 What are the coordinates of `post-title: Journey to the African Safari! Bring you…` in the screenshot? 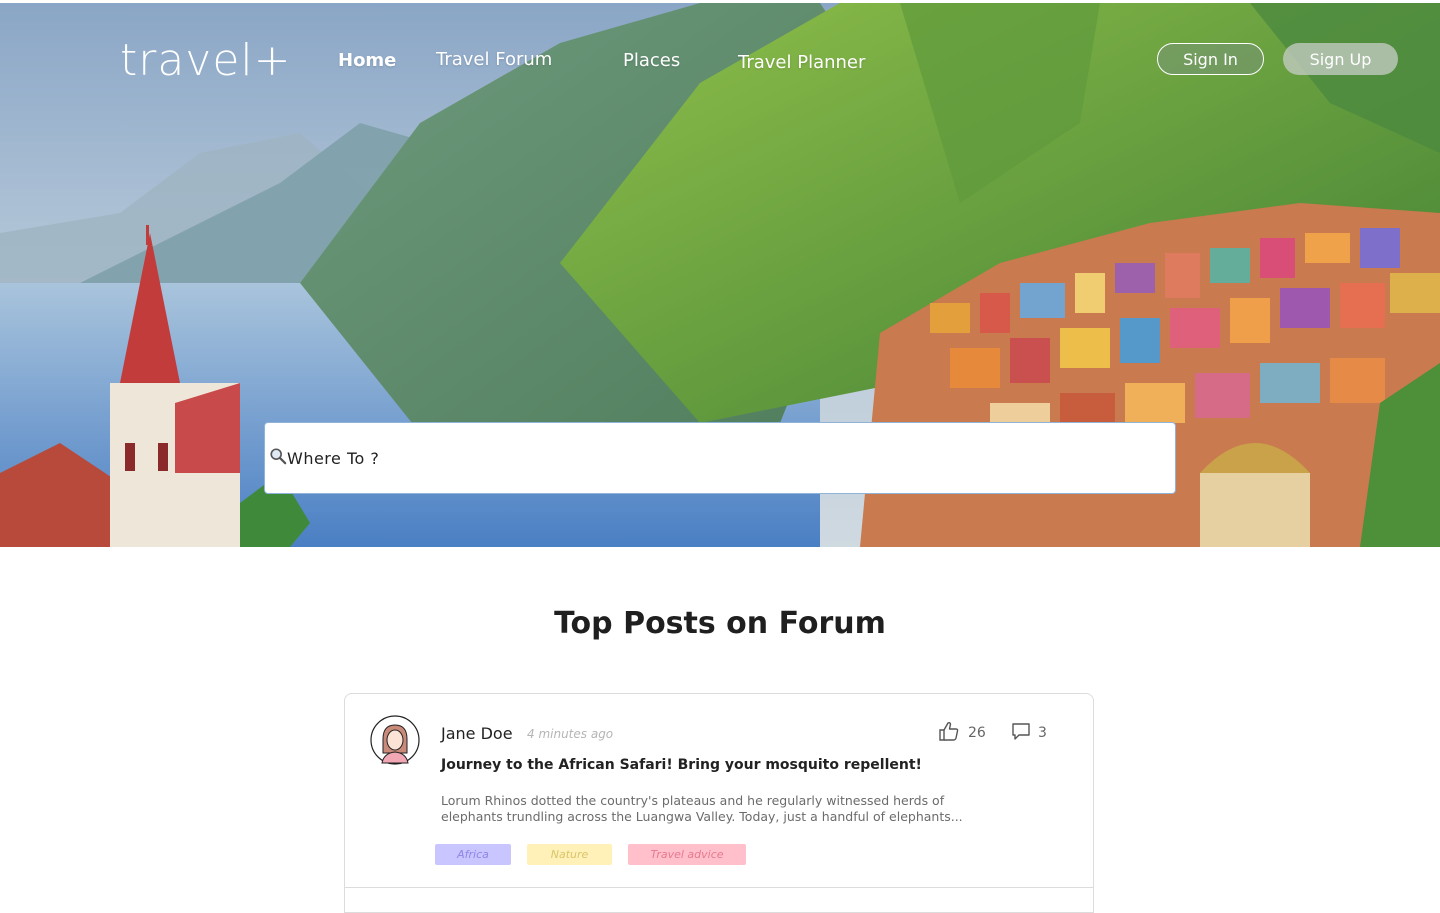 It's located at (681, 765).